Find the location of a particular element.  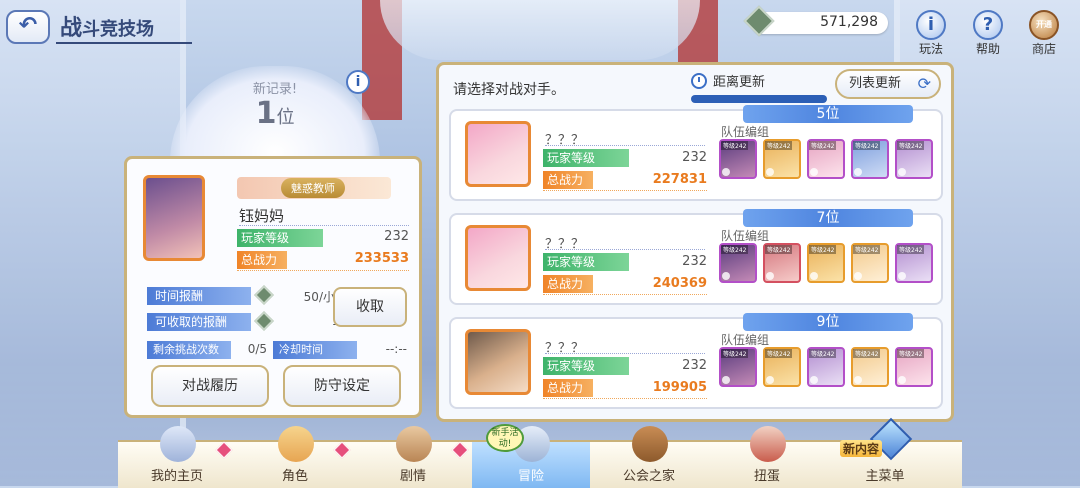

nav-story: 剧情 is located at coordinates (413, 457).